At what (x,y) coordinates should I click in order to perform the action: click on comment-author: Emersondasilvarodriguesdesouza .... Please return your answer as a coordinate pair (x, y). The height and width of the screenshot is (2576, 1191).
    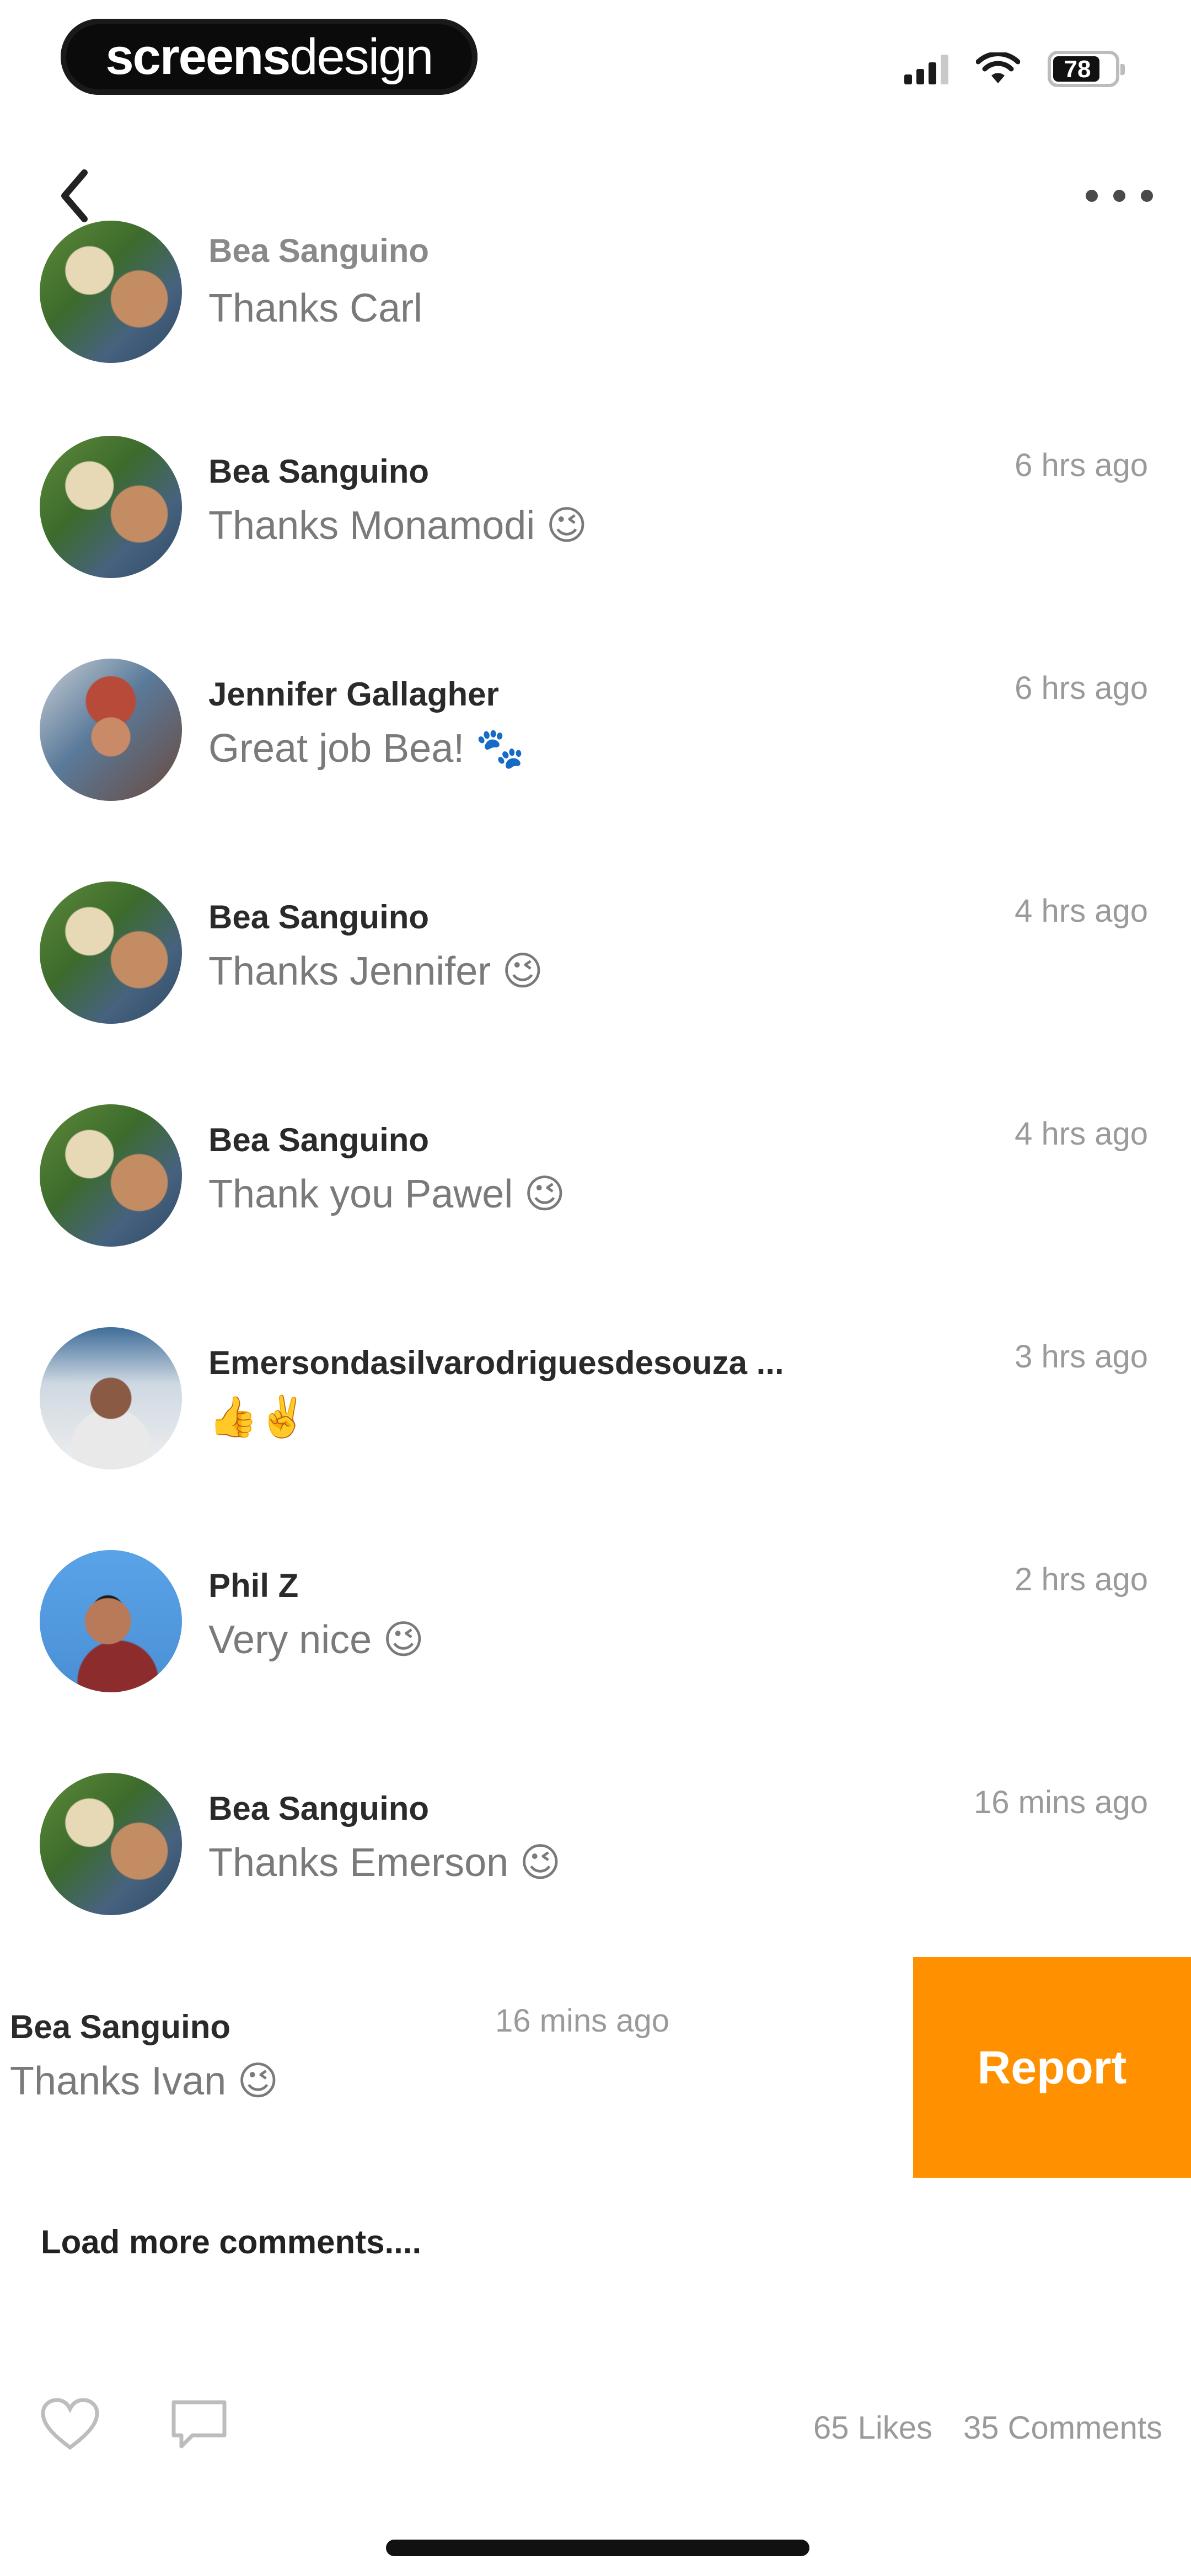
    Looking at the image, I should click on (496, 1363).